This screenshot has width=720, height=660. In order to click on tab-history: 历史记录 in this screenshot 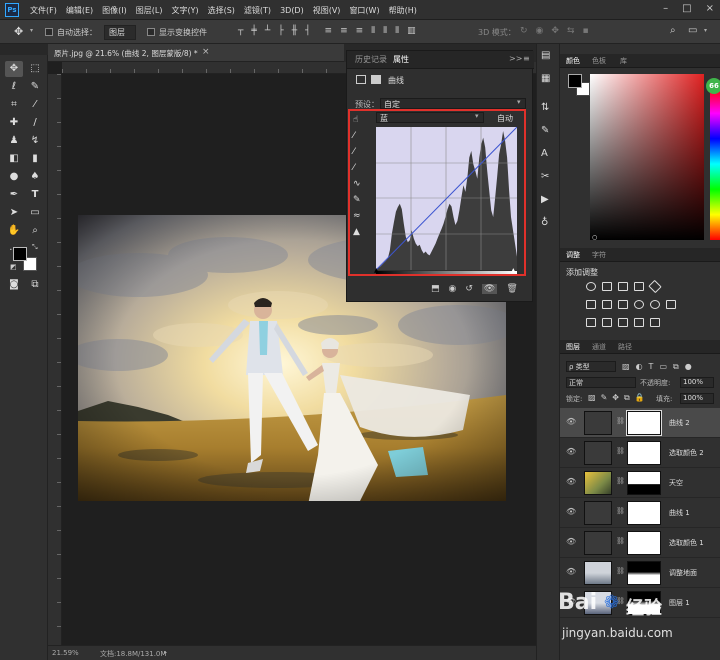, I will do `click(371, 59)`.